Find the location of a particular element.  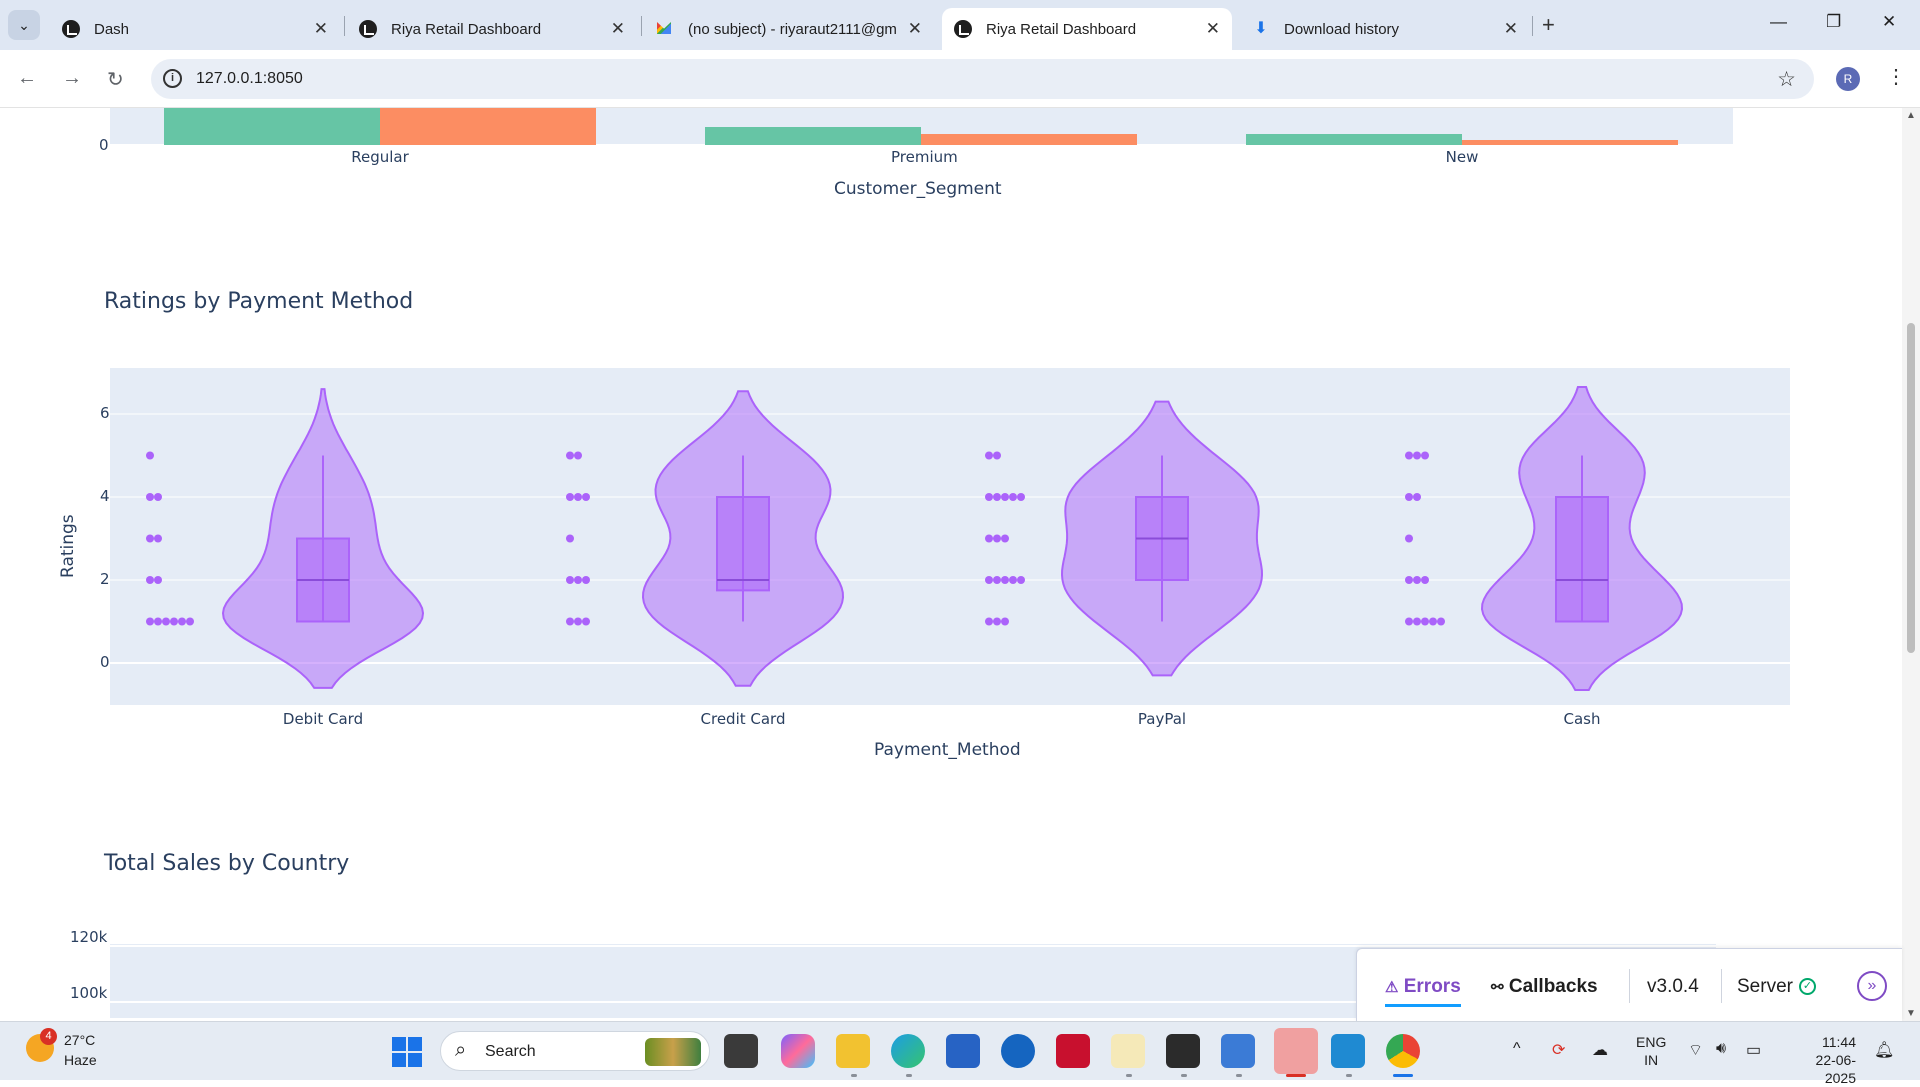

python-file-icon is located at coordinates (1128, 1051).